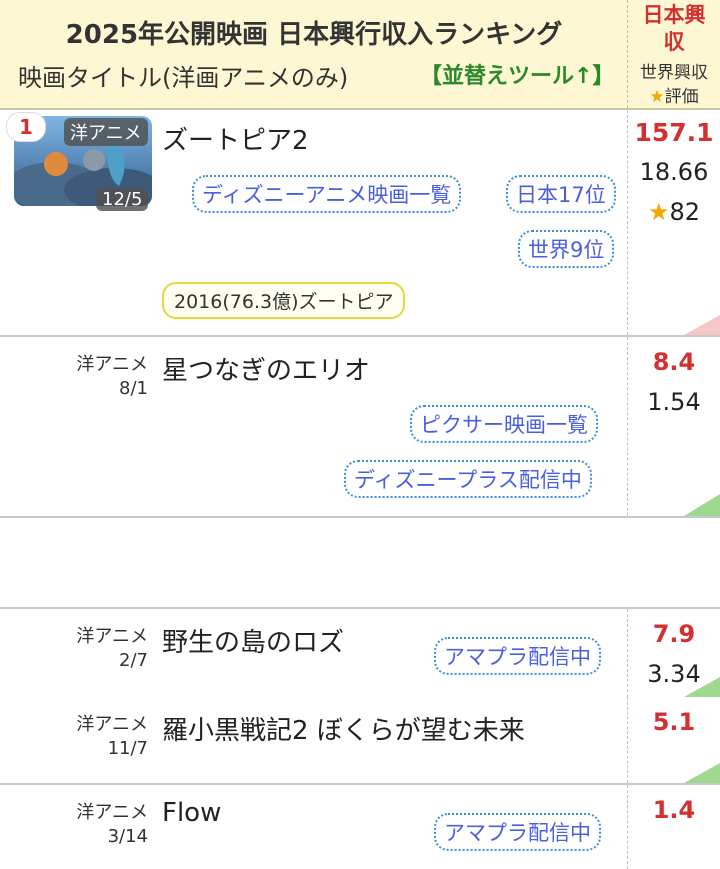 The height and width of the screenshot is (869, 720). Describe the element at coordinates (133, 388) in the screenshot. I see `release-date: 8/1` at that location.